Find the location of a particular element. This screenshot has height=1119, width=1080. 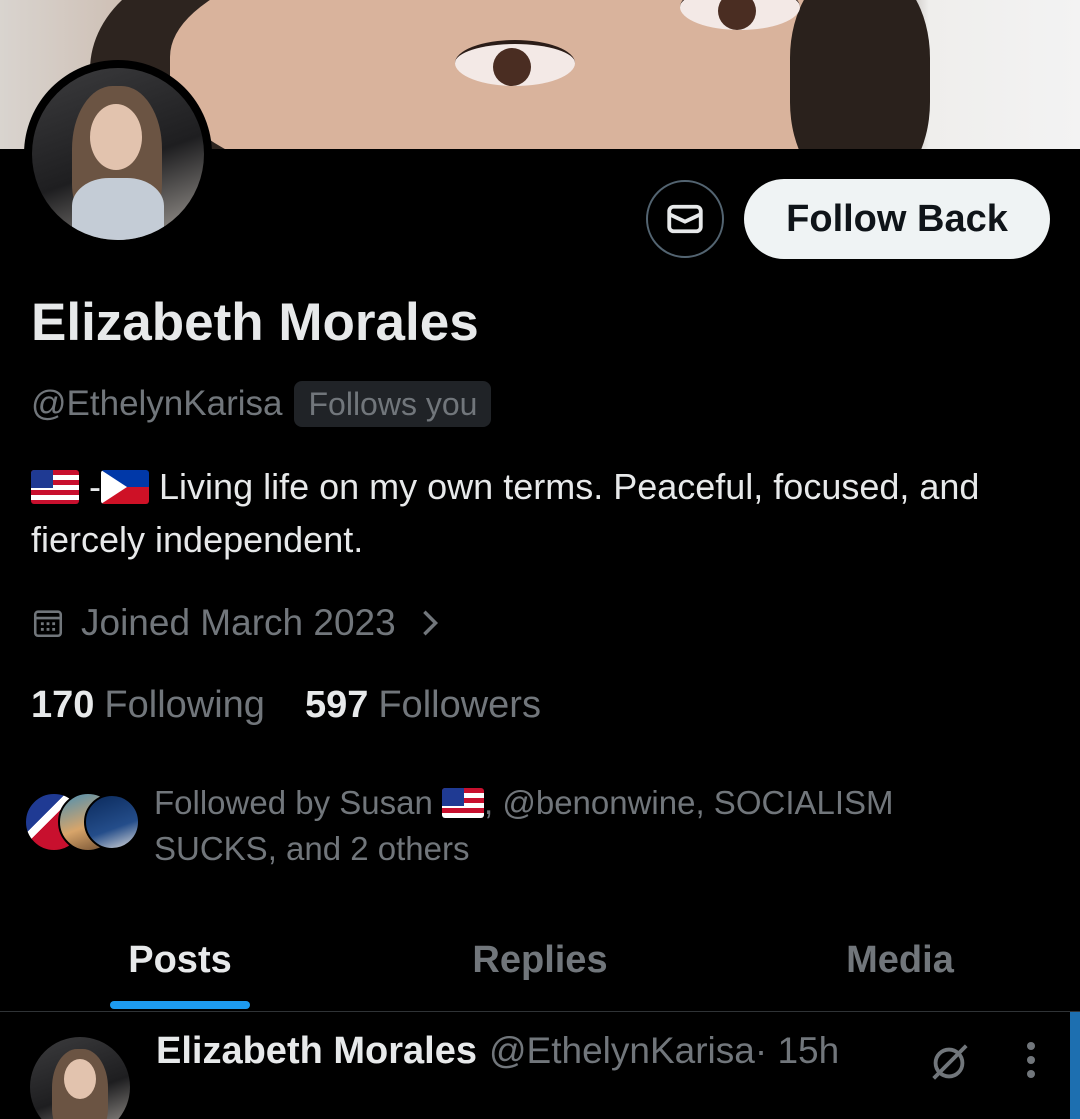

followers-stat: 597 Followers is located at coordinates (423, 705).